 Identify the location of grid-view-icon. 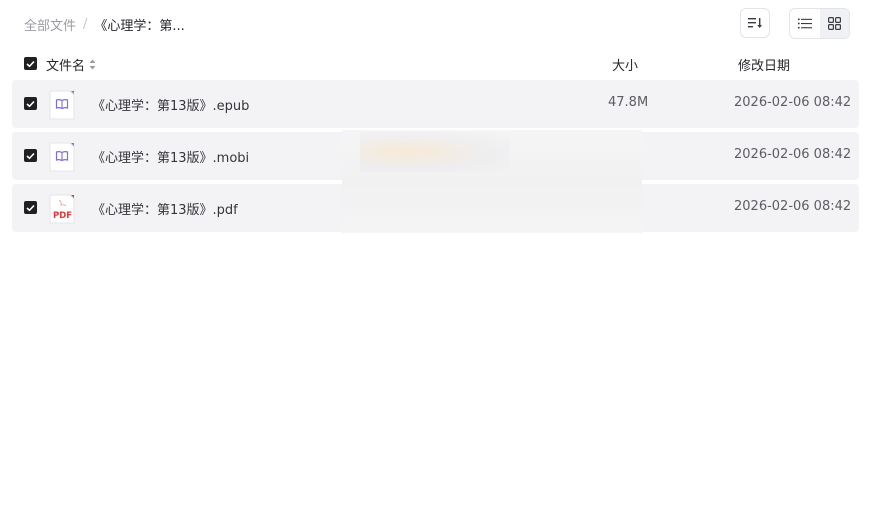
(834, 23).